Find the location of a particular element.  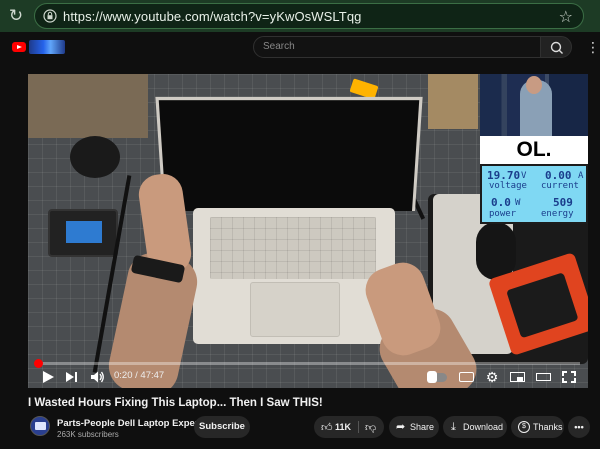

video-pip-presenter is located at coordinates (534, 105).